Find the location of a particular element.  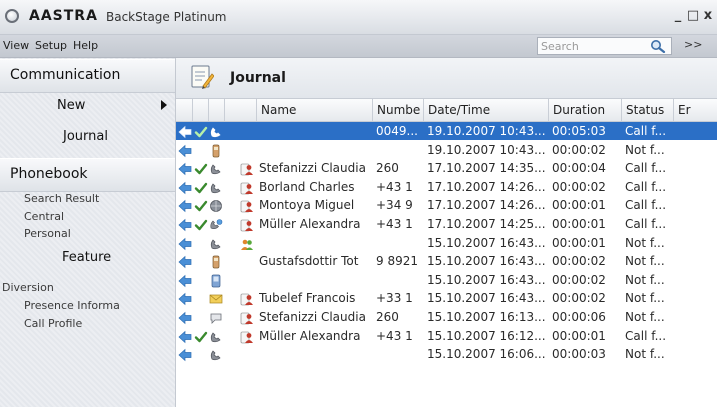

more-button: >> is located at coordinates (693, 44).